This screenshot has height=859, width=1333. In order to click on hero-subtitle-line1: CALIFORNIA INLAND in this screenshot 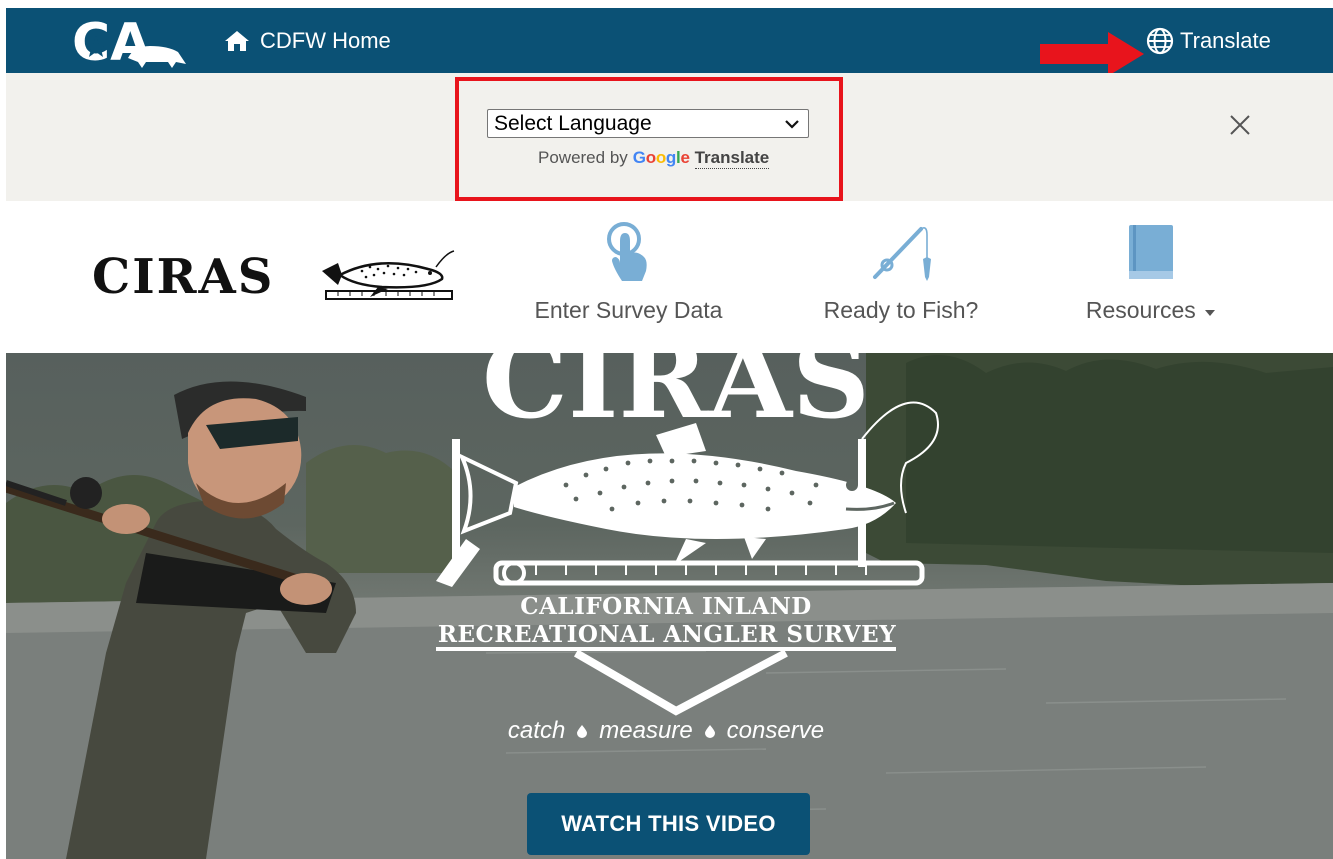, I will do `click(666, 606)`.